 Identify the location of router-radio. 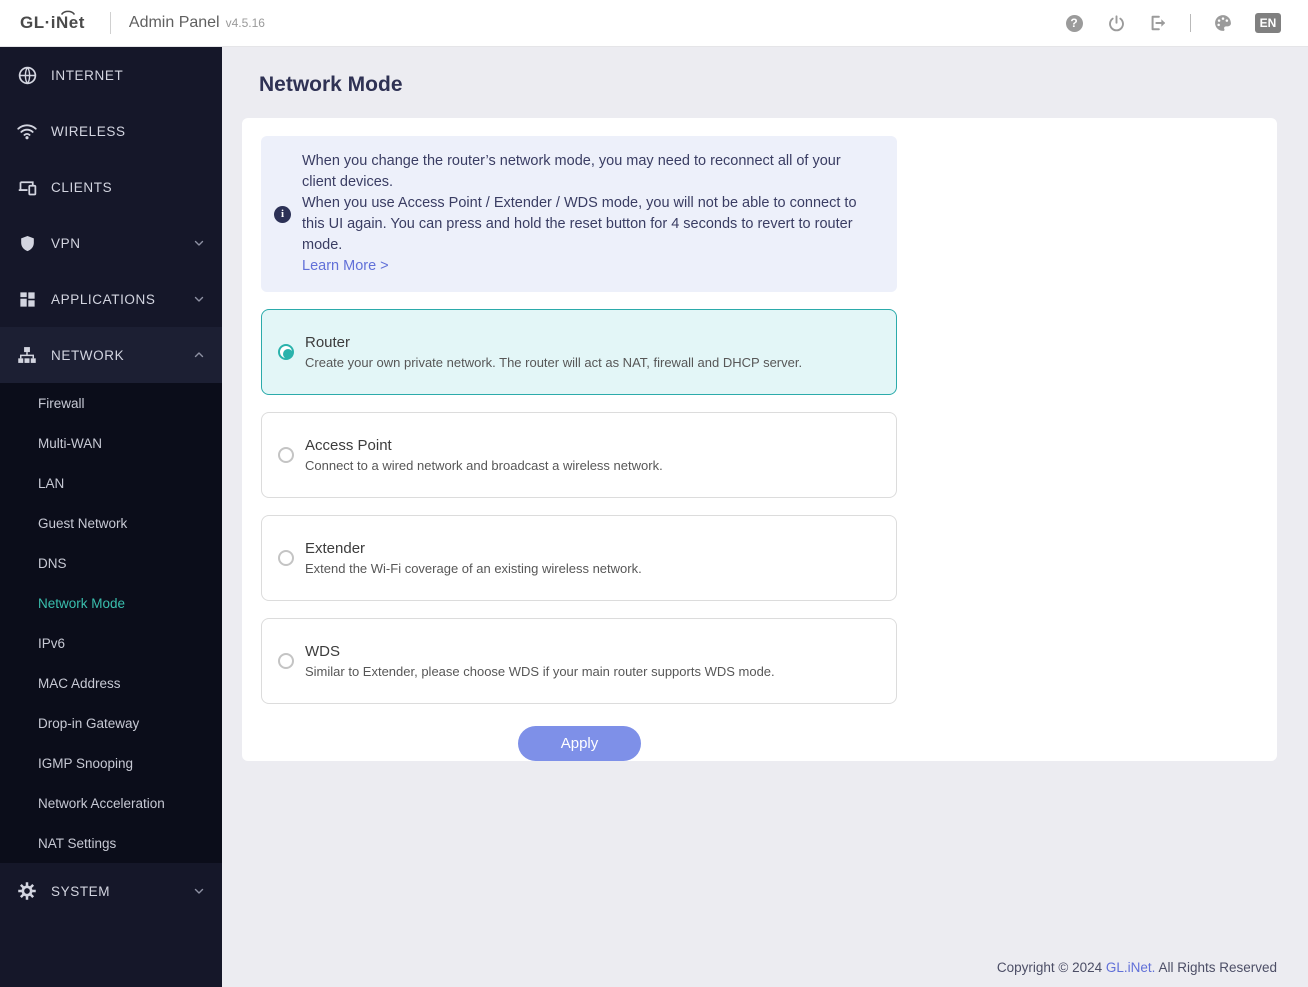
(286, 352).